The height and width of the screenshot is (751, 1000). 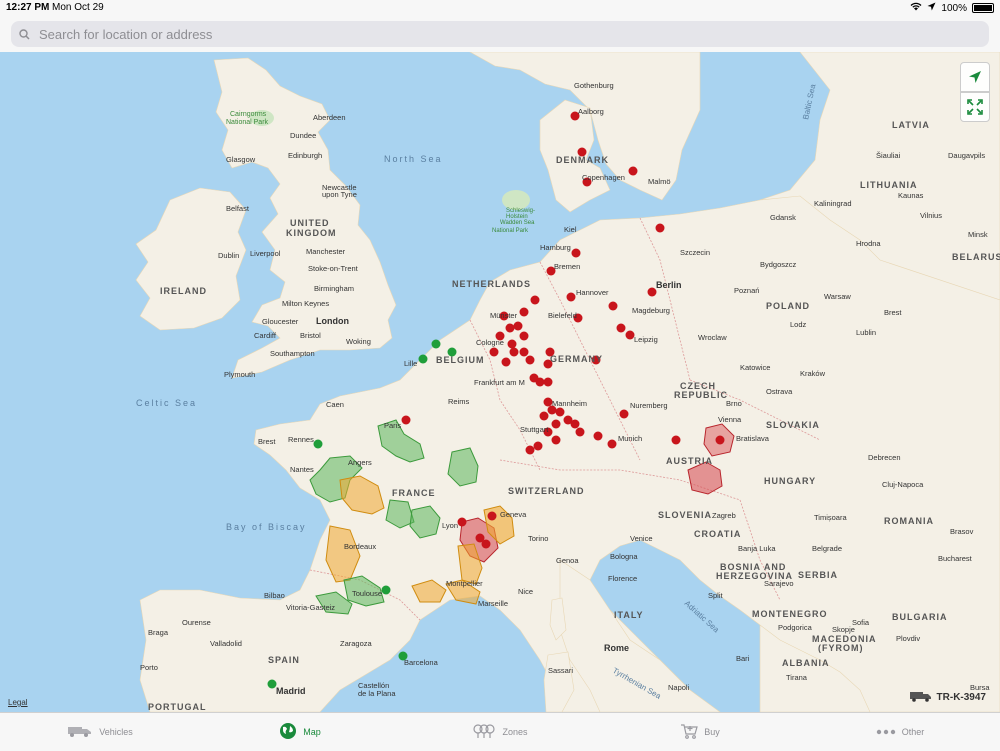 What do you see at coordinates (562, 315) in the screenshot?
I see `city-bielefeld: Bielefeld` at bounding box center [562, 315].